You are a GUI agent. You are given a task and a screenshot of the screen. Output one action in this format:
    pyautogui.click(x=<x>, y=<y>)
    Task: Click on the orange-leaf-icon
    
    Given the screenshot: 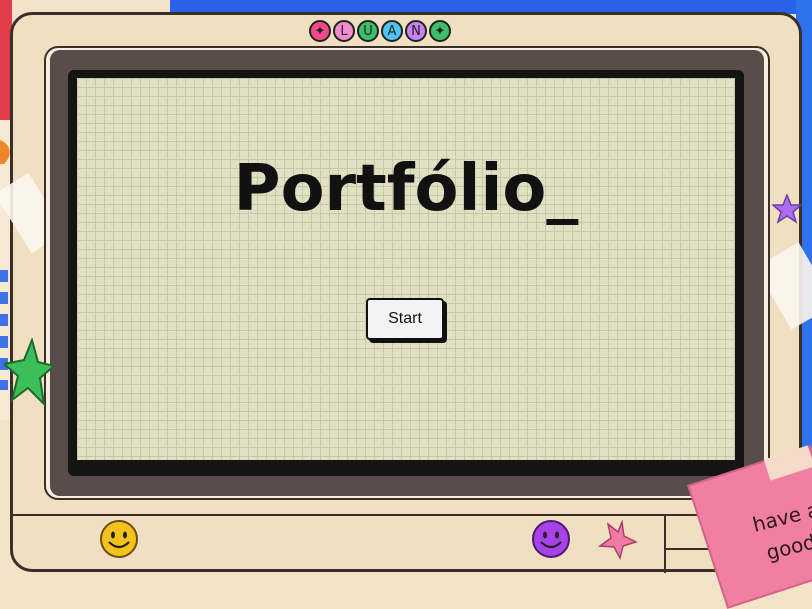 What is the action you would take?
    pyautogui.click(x=5, y=152)
    